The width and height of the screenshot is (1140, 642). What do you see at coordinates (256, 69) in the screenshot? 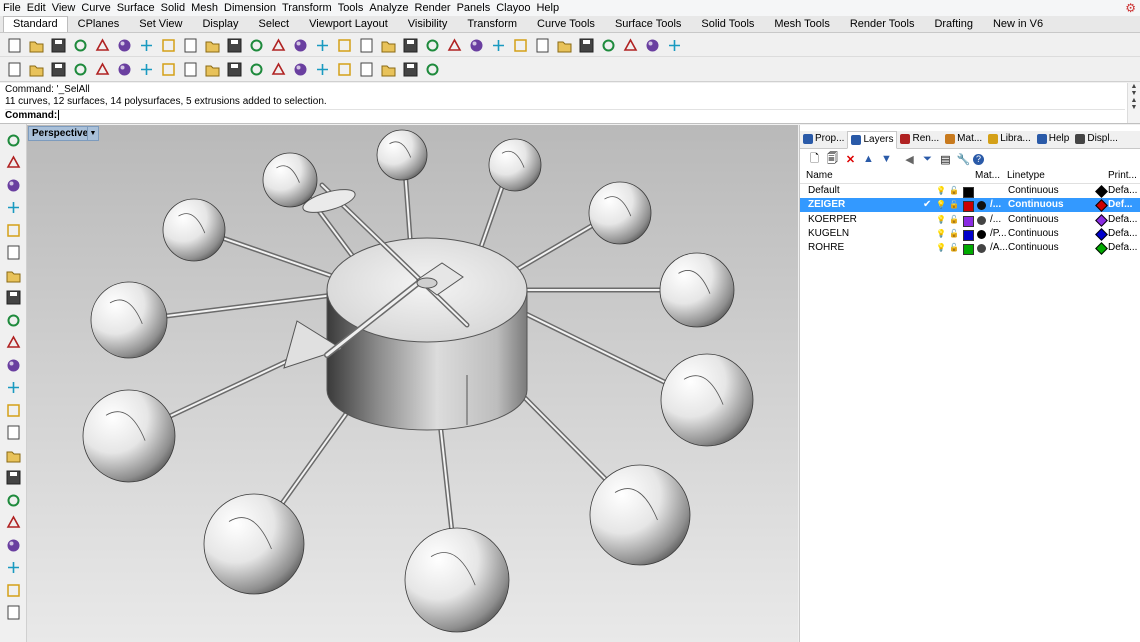
I see `diagonal-icon` at bounding box center [256, 69].